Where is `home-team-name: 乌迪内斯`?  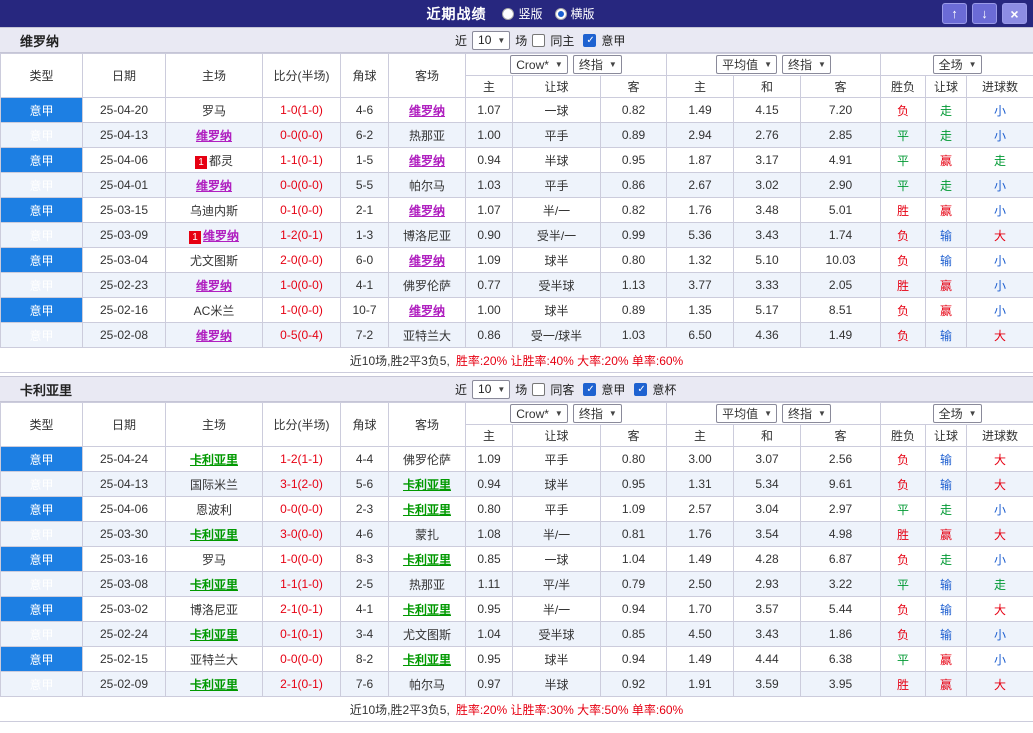 home-team-name: 乌迪内斯 is located at coordinates (214, 211).